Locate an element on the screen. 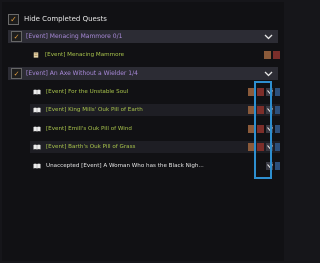 The image size is (320, 263). quest-title: [Event] King Mills' Ouk Pill of Earth is located at coordinates (94, 110).